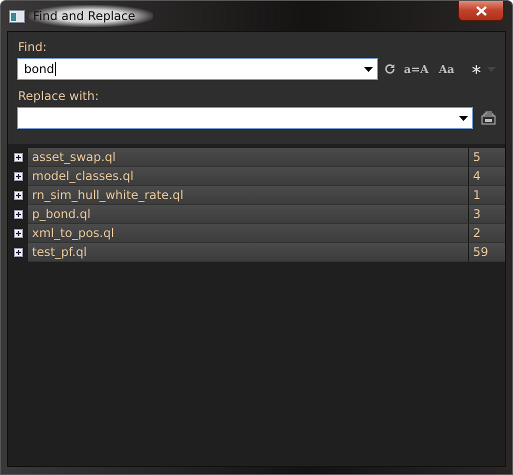  I want to click on refresh-icon, so click(390, 69).